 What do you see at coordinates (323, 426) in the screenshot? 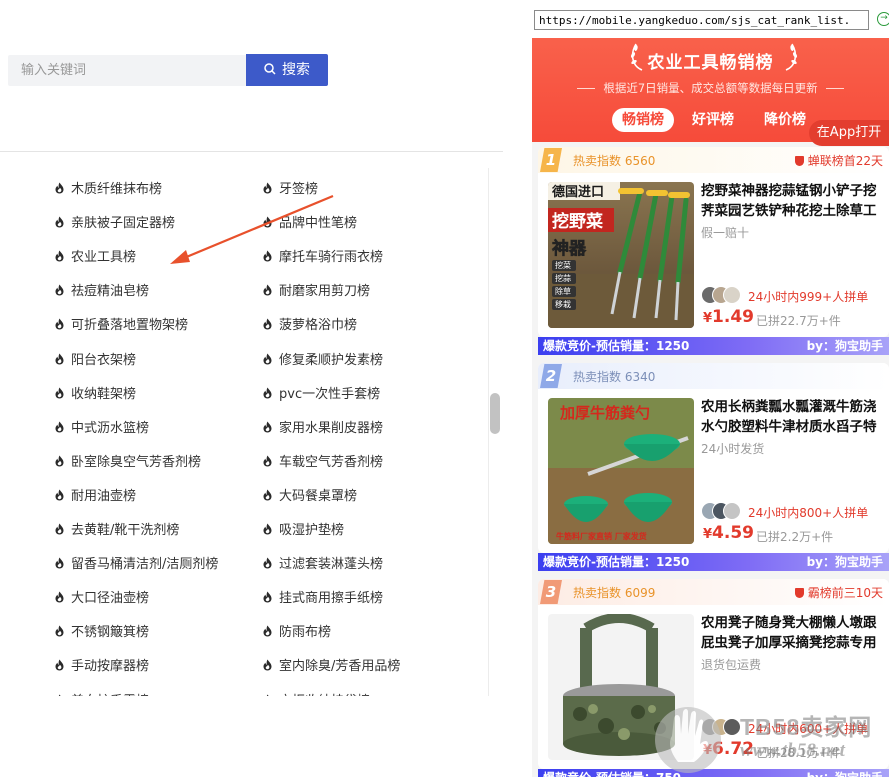
I see `rank-list-item: 家用水果削皮器榜` at bounding box center [323, 426].